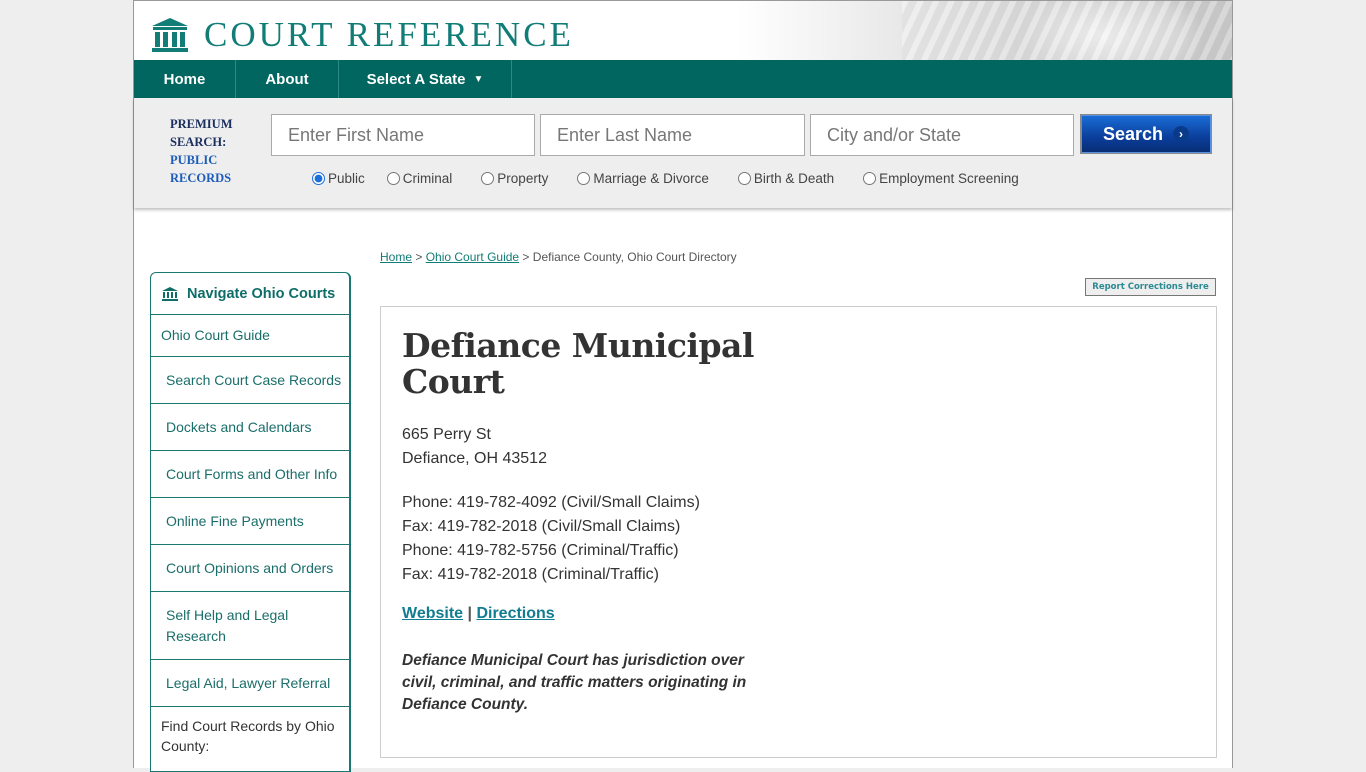 Image resolution: width=1366 pixels, height=772 pixels. I want to click on sidebar-item-label: Online Fine Payments, so click(235, 520).